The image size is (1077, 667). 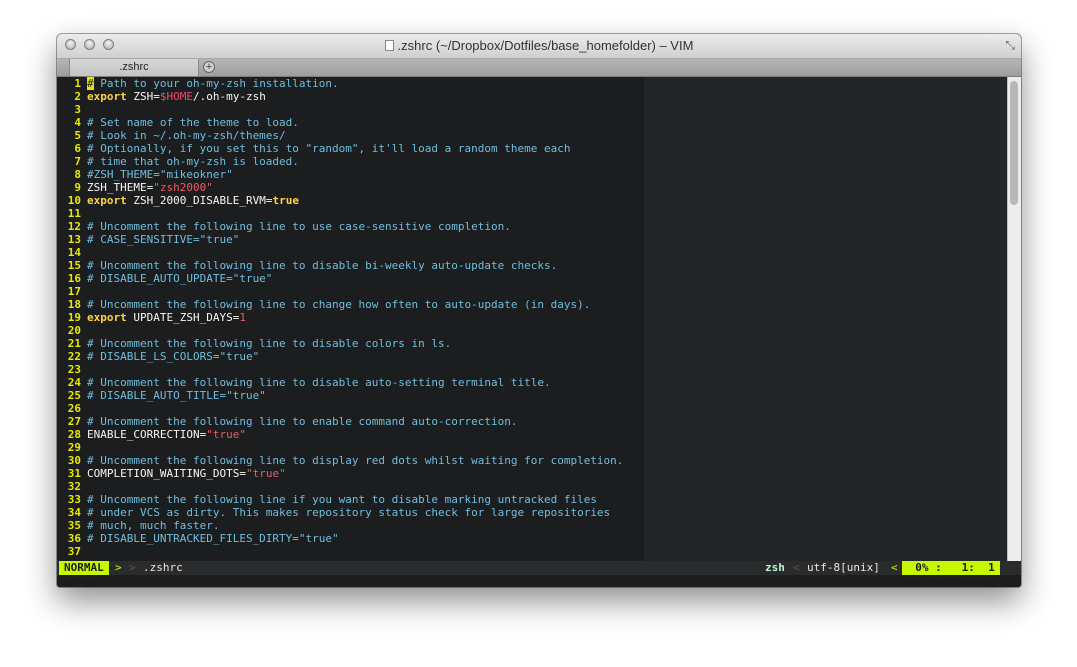 What do you see at coordinates (1014, 143) in the screenshot?
I see `scrollbar-thumb` at bounding box center [1014, 143].